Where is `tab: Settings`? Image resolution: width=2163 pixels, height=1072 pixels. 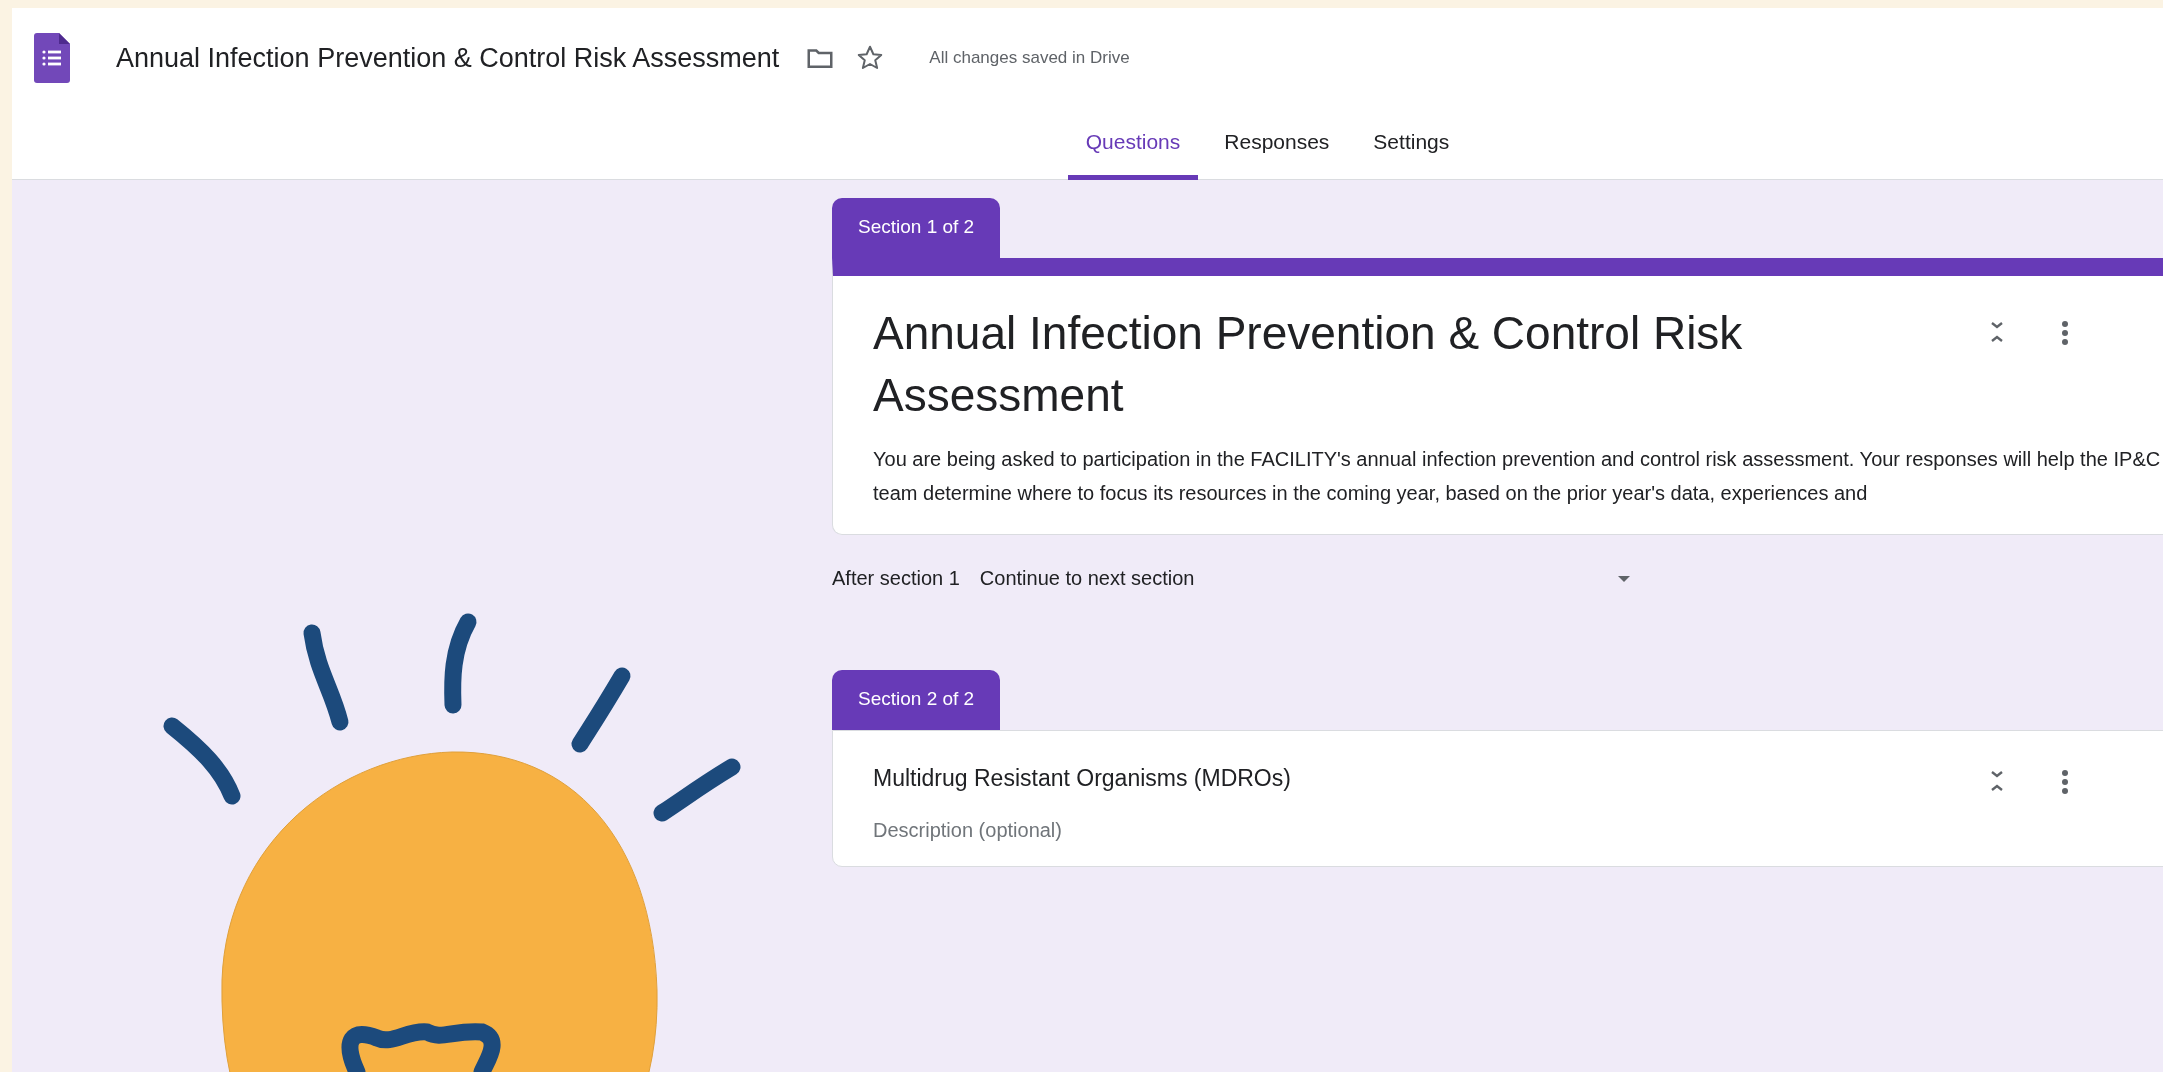
tab: Settings is located at coordinates (1411, 144).